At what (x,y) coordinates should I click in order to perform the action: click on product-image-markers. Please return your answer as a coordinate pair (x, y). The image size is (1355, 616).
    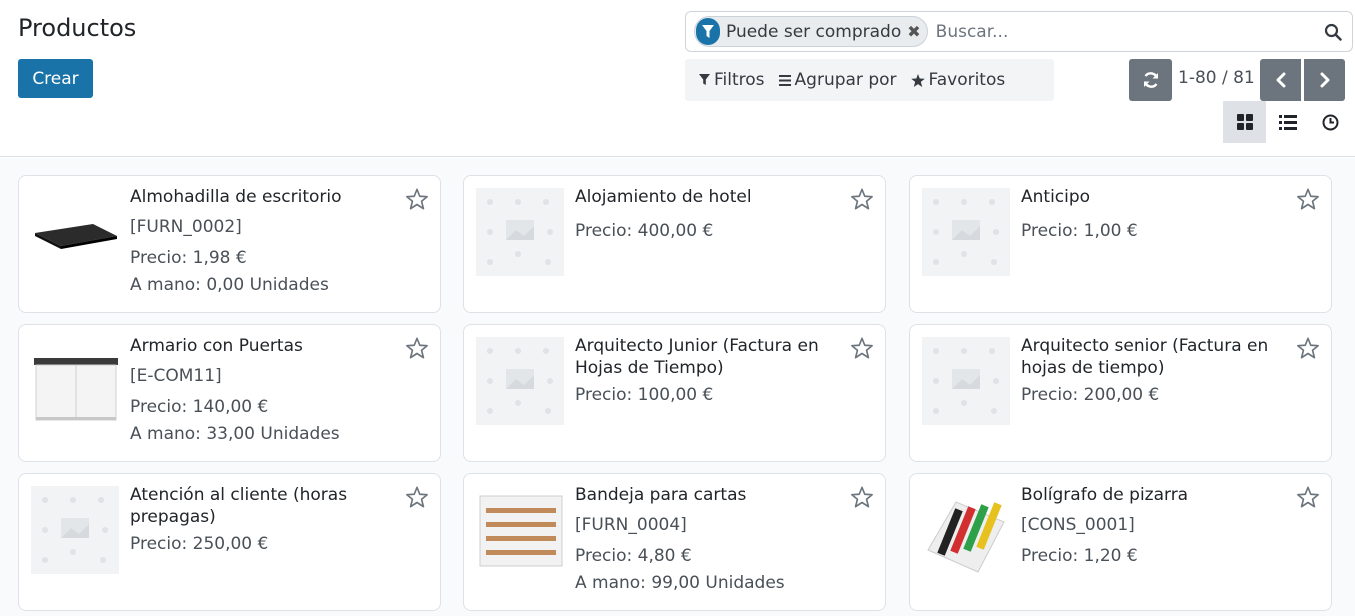
    Looking at the image, I should click on (966, 530).